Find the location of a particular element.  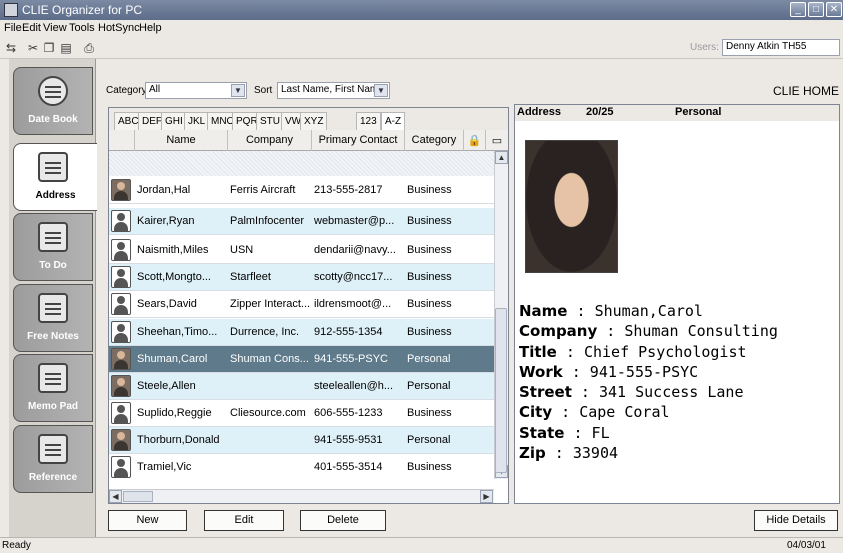

detail-field-value: FL is located at coordinates (600, 432).